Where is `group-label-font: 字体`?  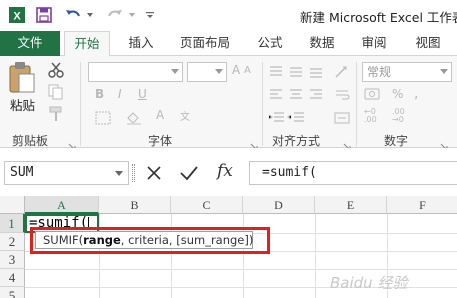 group-label-font: 字体 is located at coordinates (160, 141).